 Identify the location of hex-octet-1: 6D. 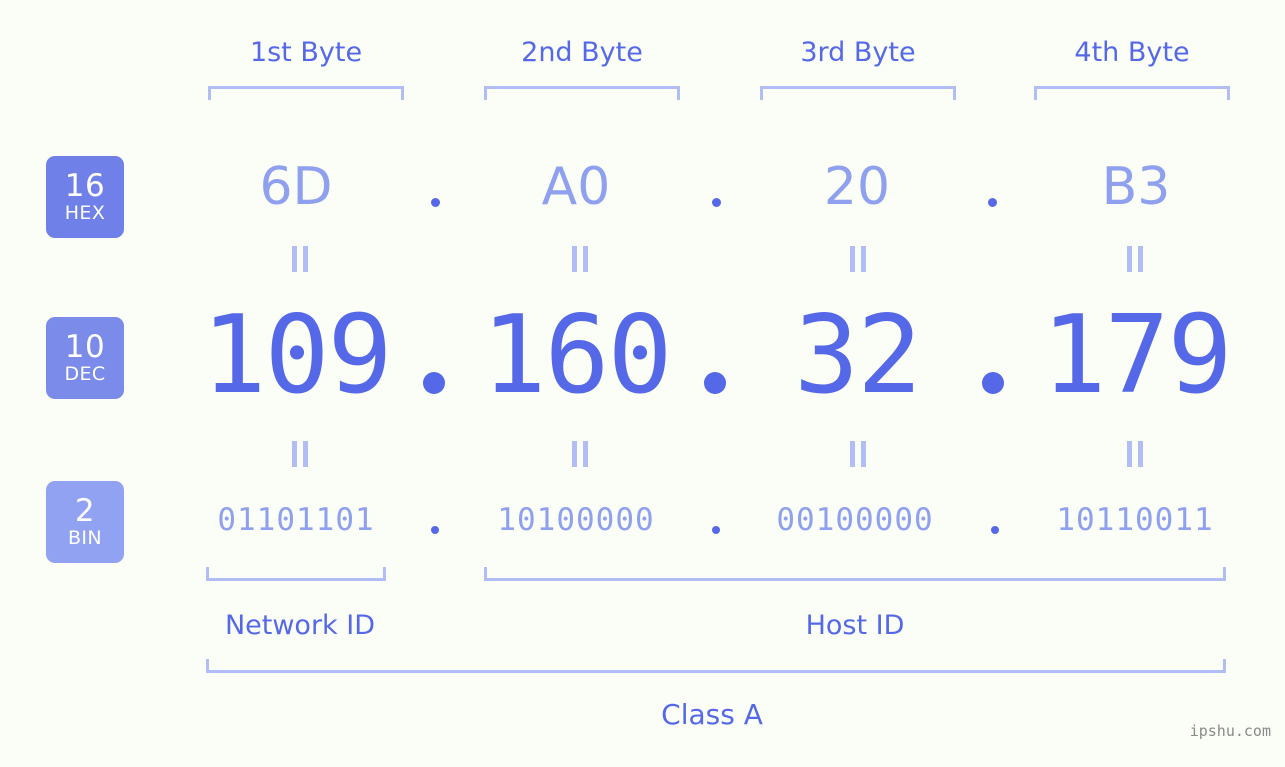
(296, 187).